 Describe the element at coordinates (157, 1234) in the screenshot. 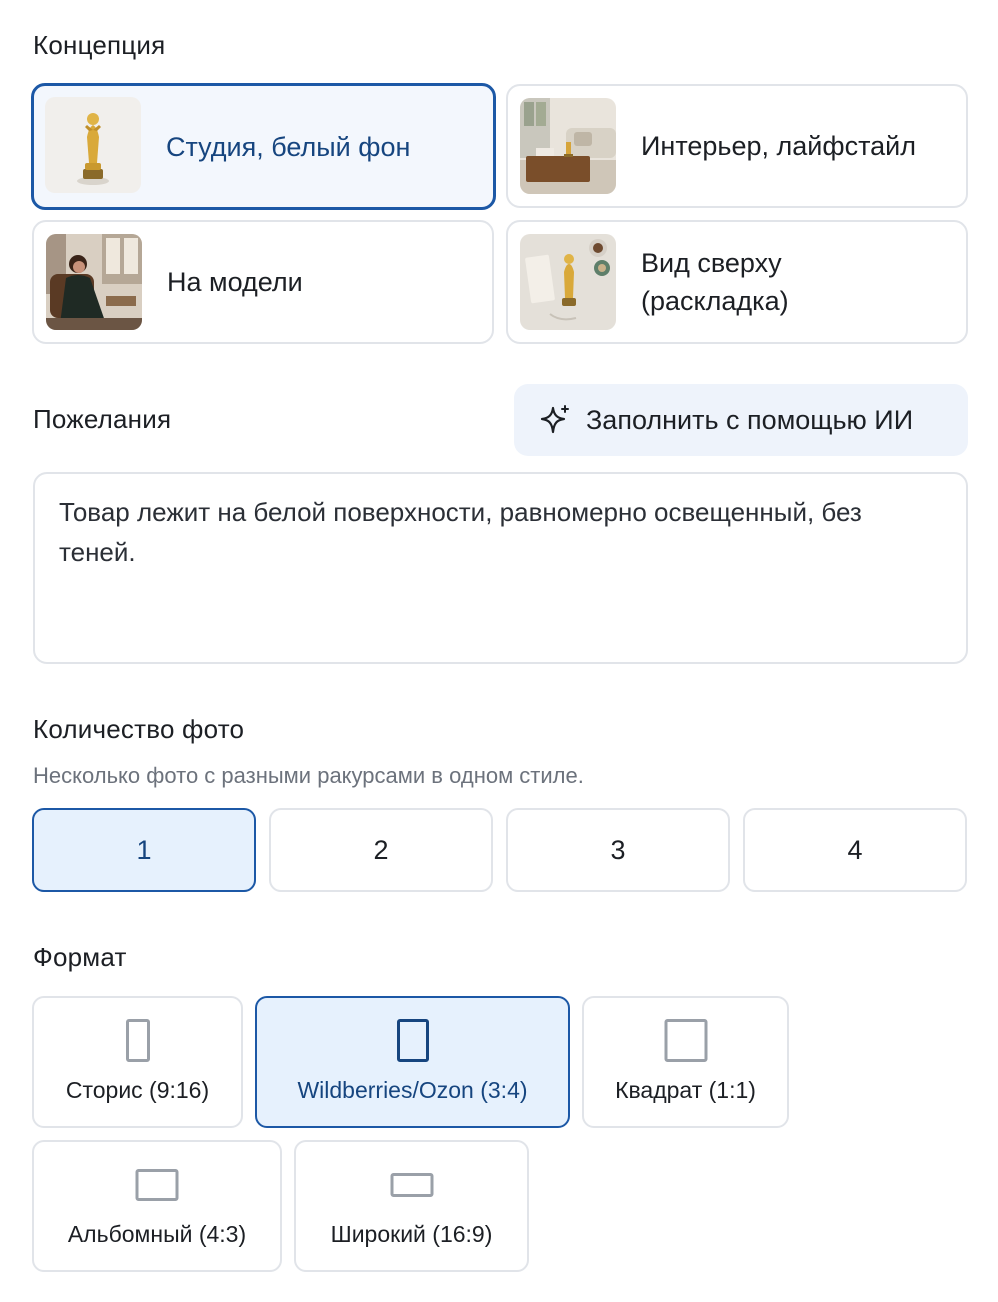

I see `format-option-label: Альбомный (4:3)` at that location.